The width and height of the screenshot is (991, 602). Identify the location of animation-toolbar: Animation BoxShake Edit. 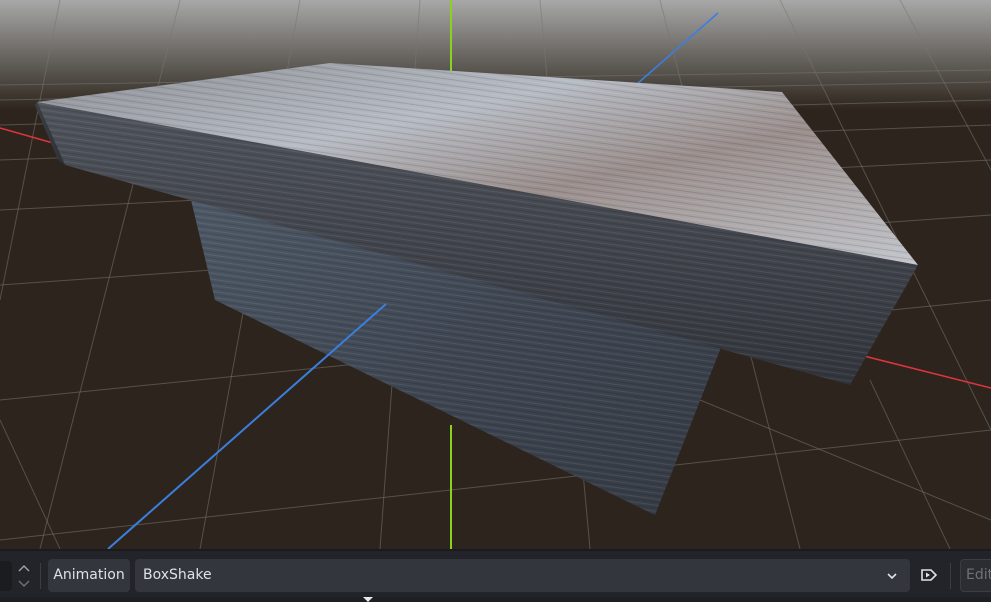
(495, 575).